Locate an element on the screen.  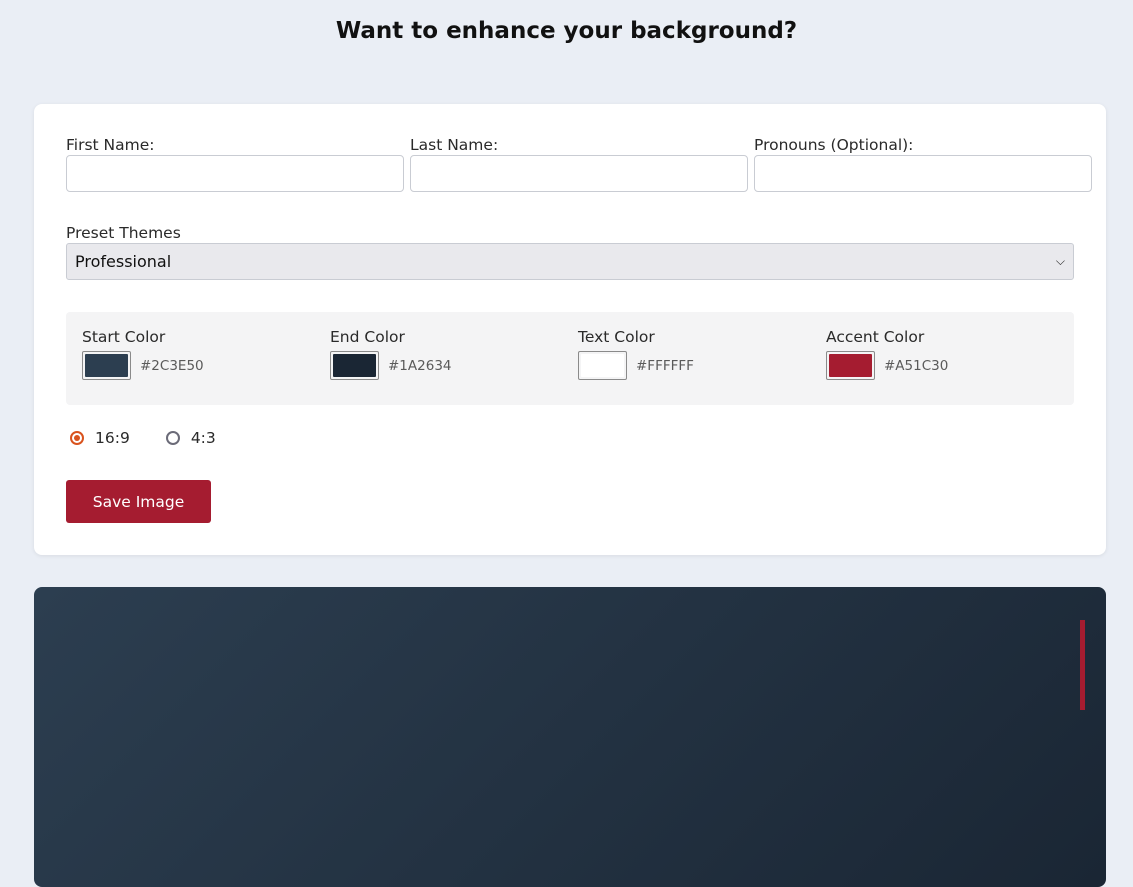
start-color-swatch is located at coordinates (106, 365).